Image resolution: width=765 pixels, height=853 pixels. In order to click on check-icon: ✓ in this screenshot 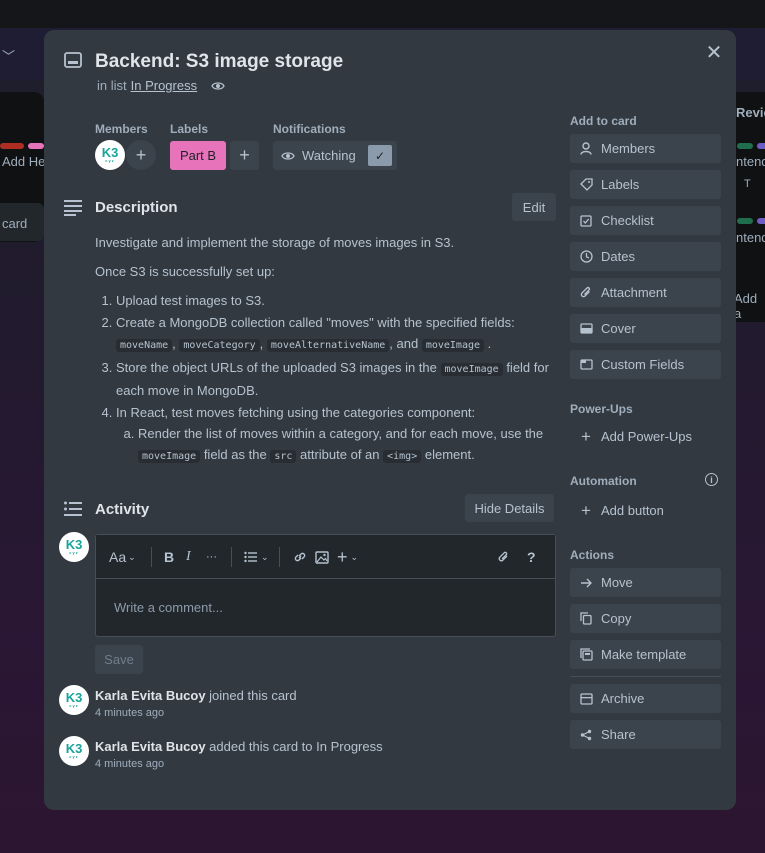, I will do `click(380, 155)`.